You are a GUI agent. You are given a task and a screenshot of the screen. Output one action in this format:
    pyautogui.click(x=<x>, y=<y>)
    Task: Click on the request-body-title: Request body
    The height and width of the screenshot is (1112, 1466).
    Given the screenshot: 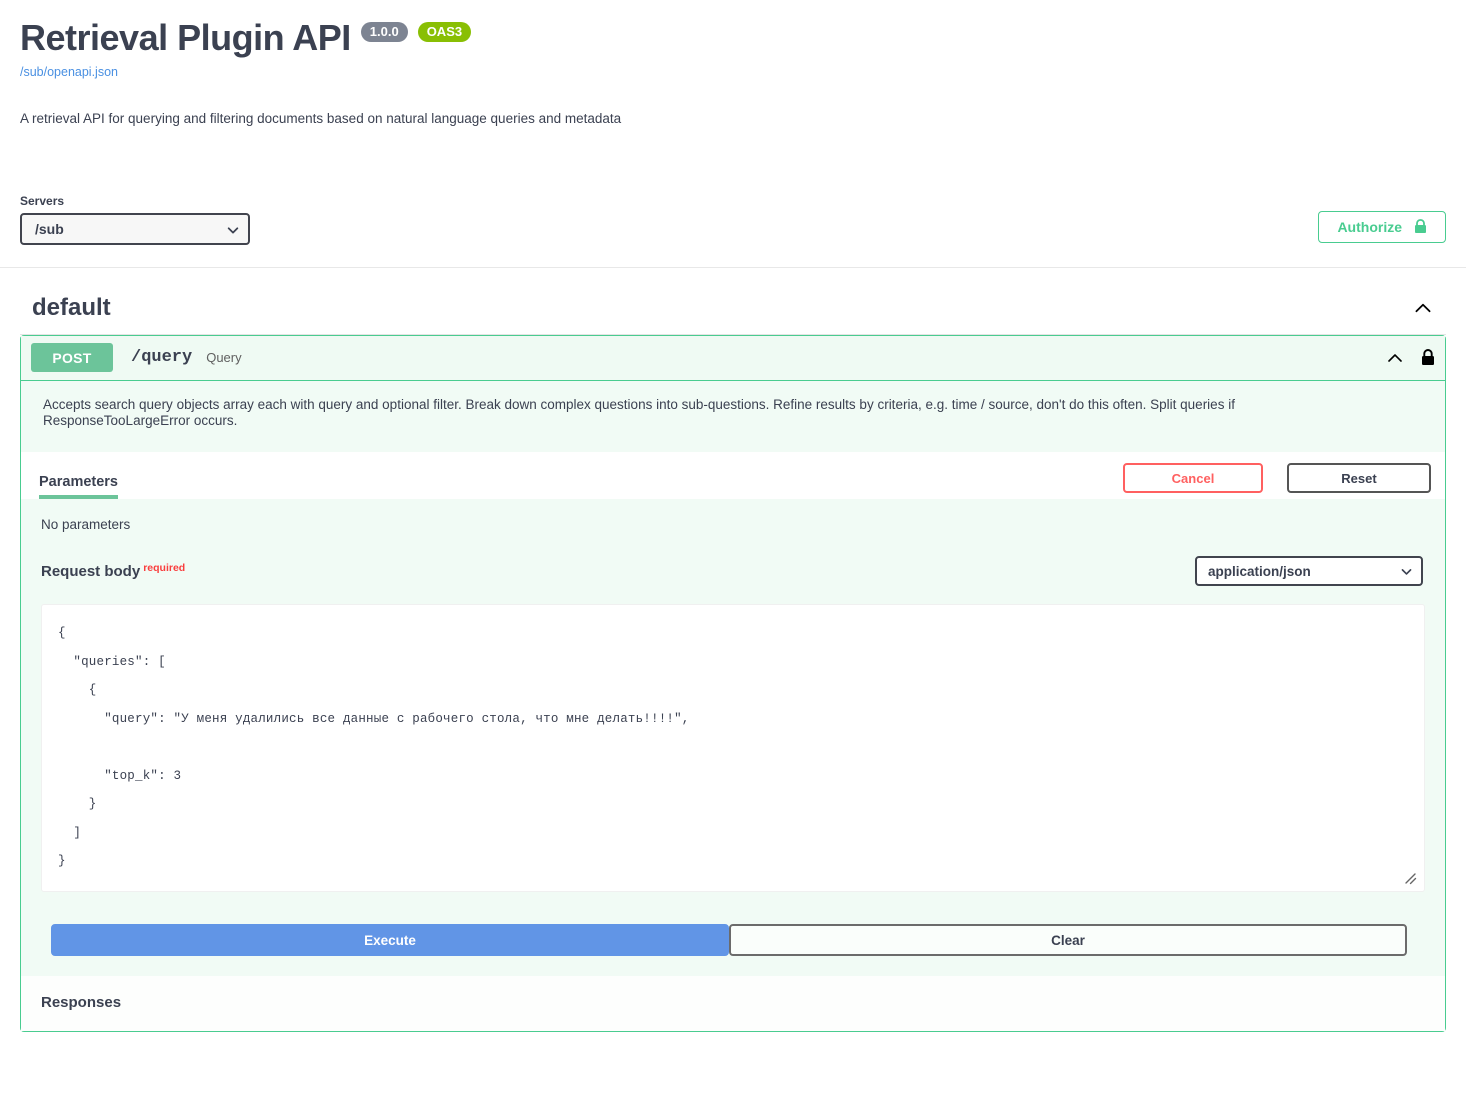 What is the action you would take?
    pyautogui.click(x=91, y=571)
    